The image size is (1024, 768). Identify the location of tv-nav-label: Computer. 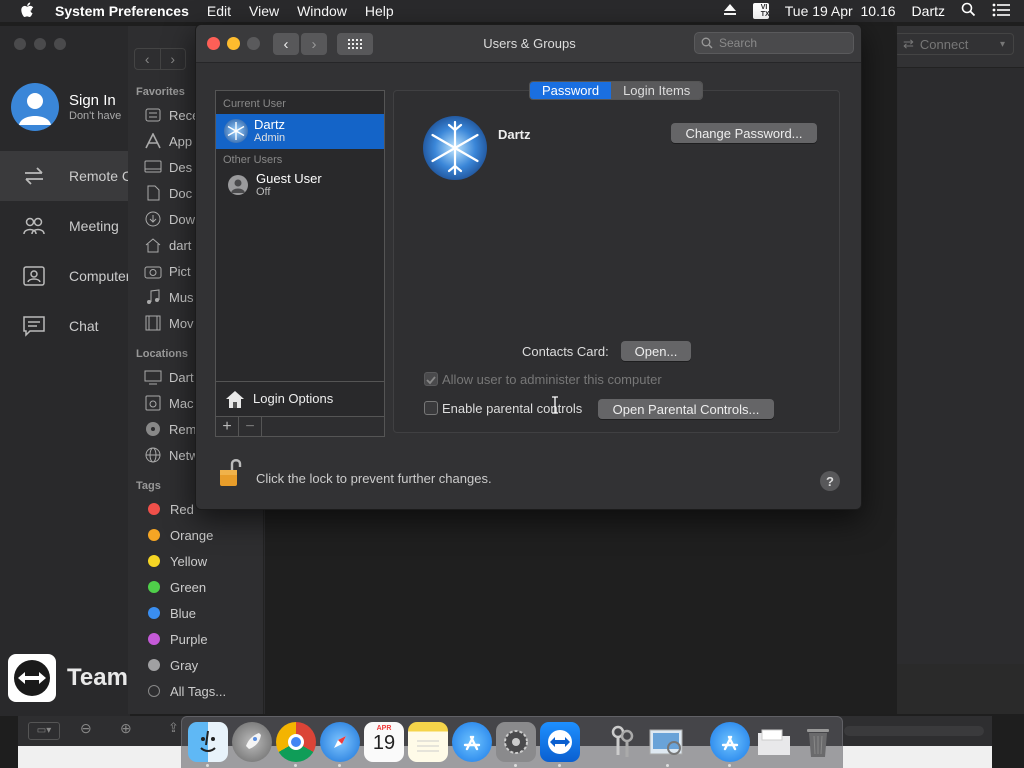
(100, 276).